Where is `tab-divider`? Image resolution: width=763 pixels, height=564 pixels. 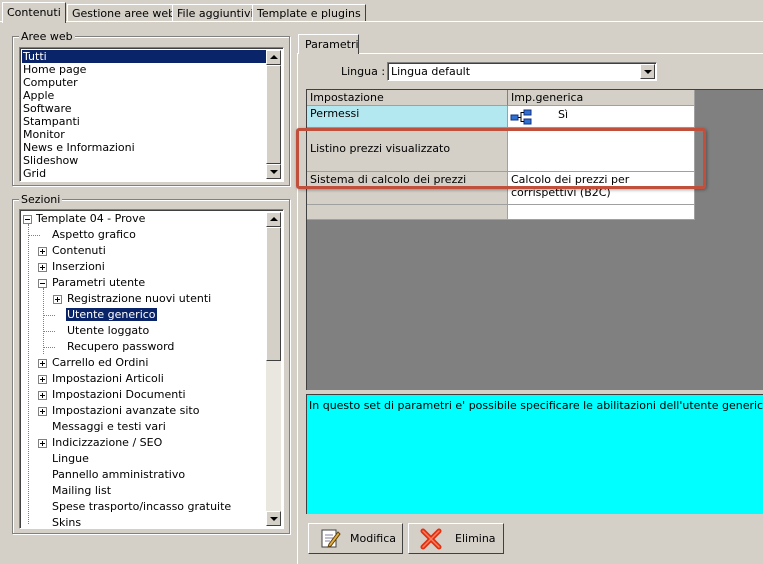
tab-divider is located at coordinates (381, 21).